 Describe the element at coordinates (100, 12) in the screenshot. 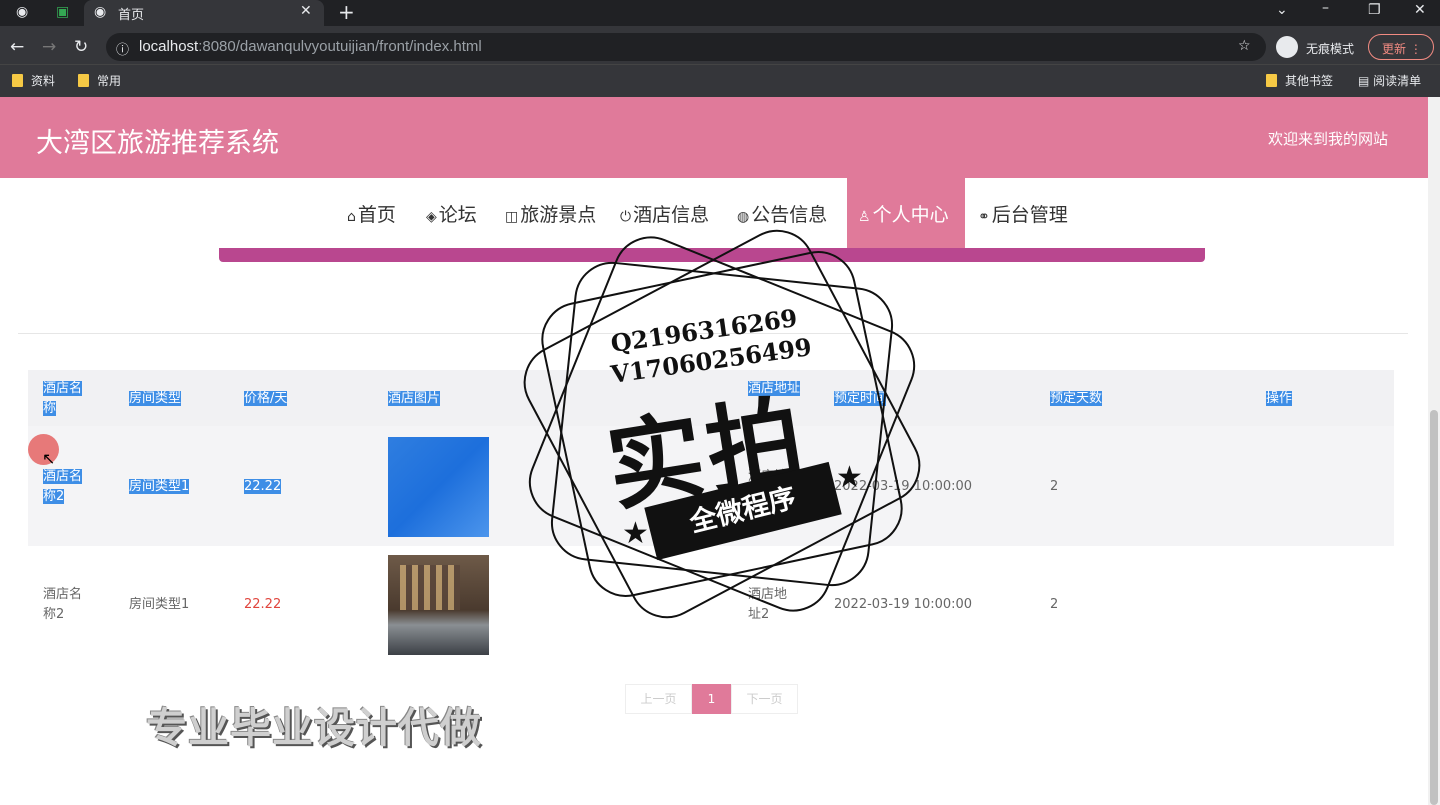

I see `tab-favicon-icon: ◉` at that location.